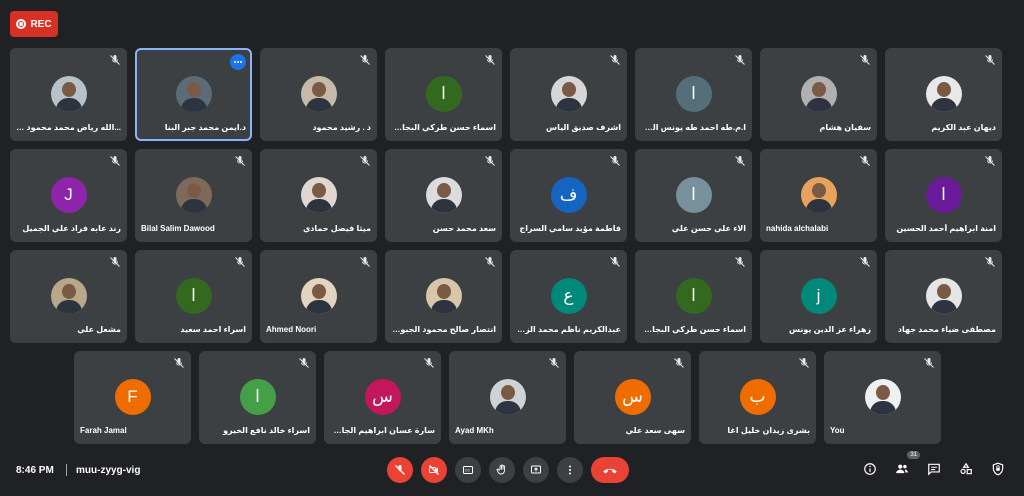 This screenshot has height=496, width=1024. I want to click on participant-tile: اشرف صديق الياس, so click(568, 94).